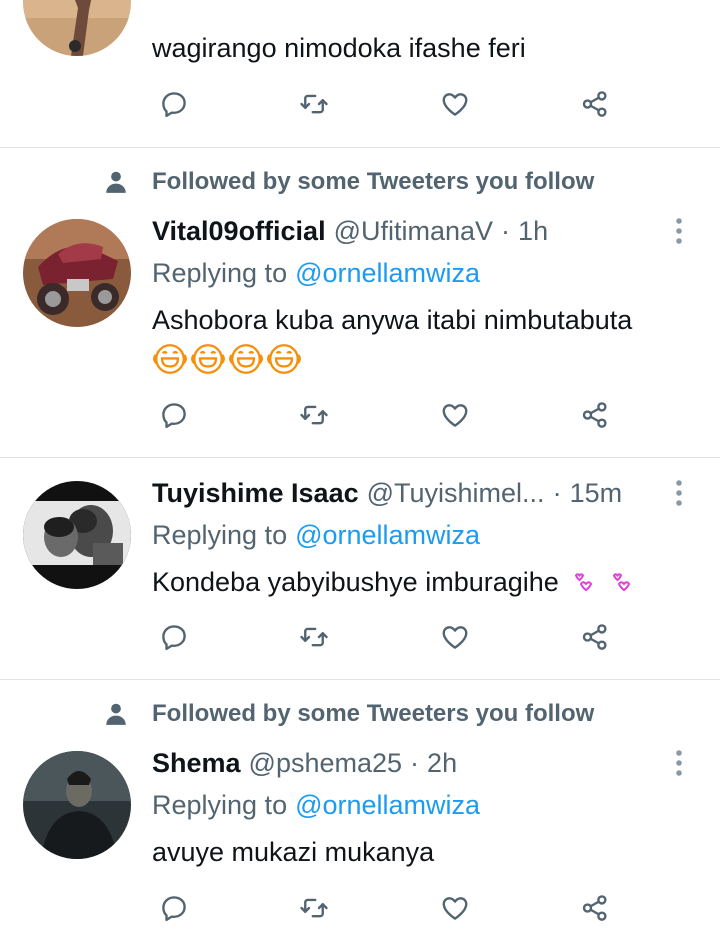  Describe the element at coordinates (355, 581) in the screenshot. I see `tweet-text-content: Kondeba yabyibushye imburagihe` at that location.